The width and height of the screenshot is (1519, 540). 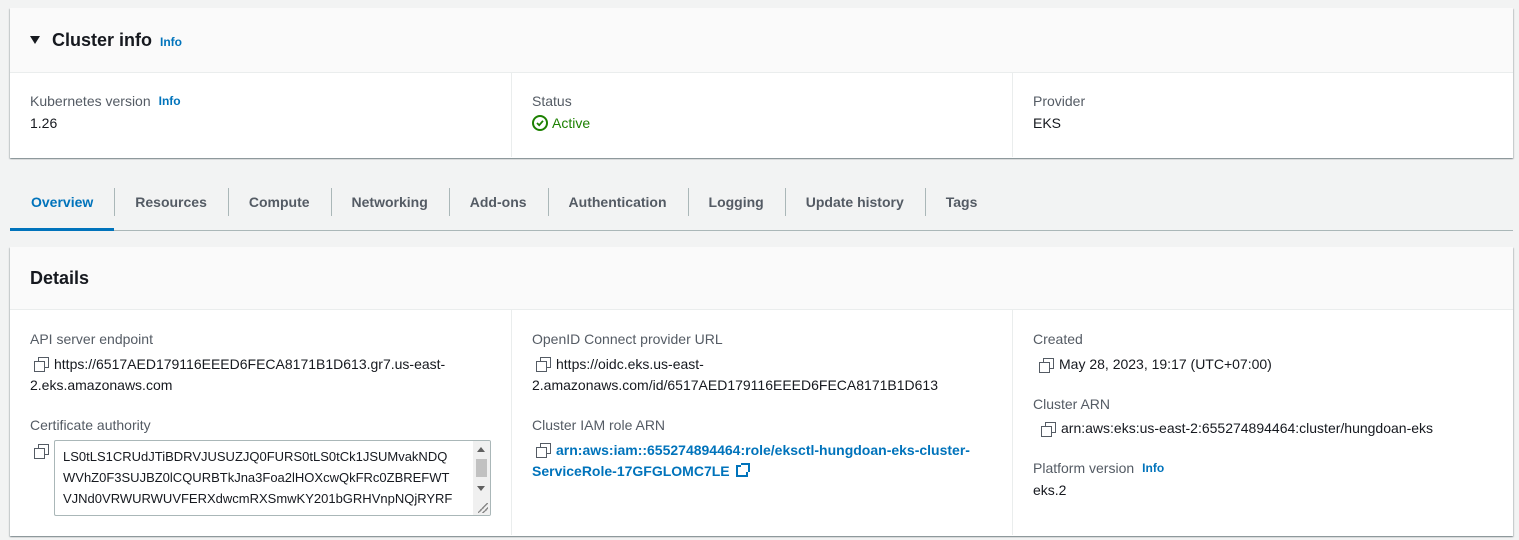 I want to click on kubernetes-version-label: Kubernetes version Info, so click(x=270, y=101).